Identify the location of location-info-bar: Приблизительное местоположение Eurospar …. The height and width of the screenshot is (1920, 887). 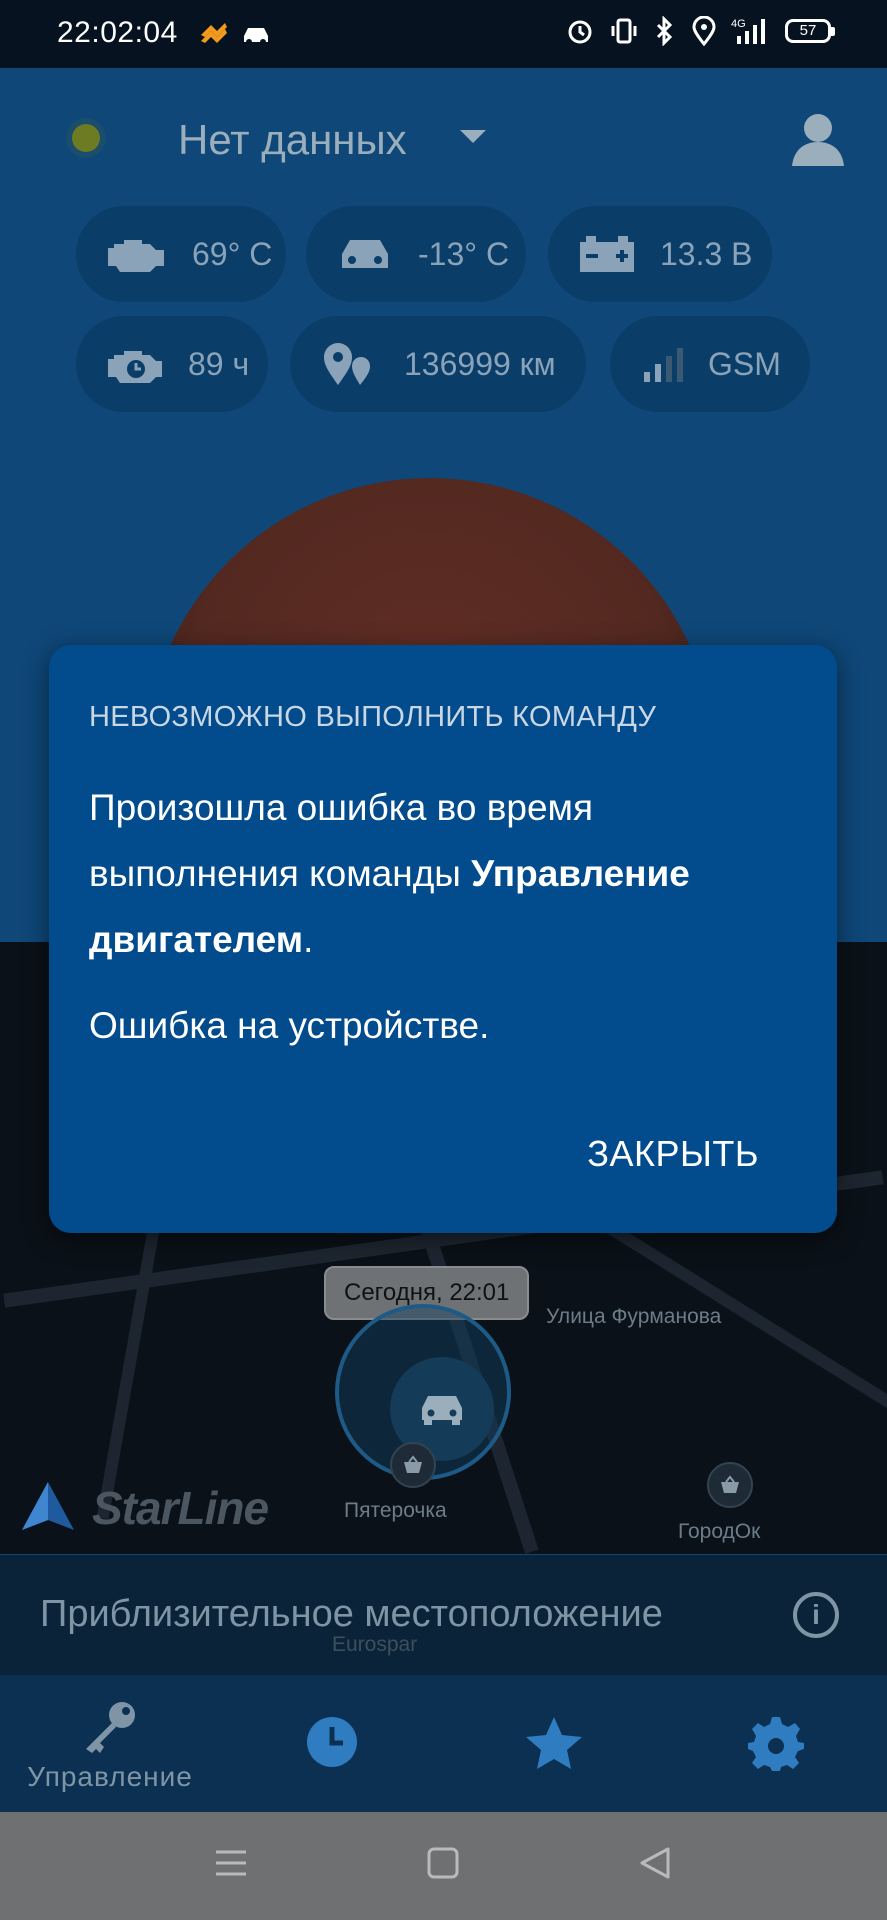
(443, 1615).